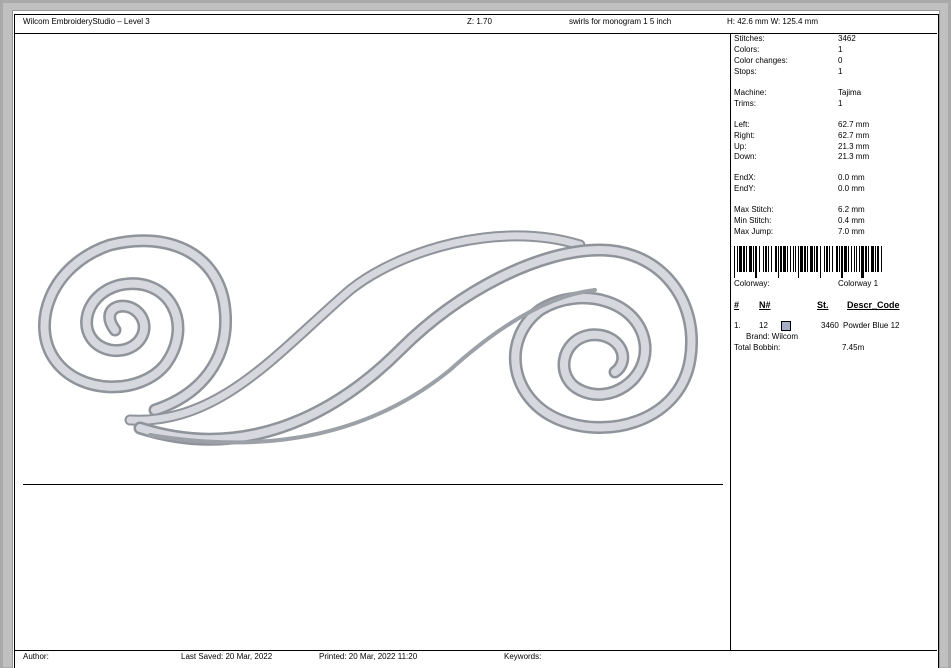 The height and width of the screenshot is (668, 951). Describe the element at coordinates (851, 220) in the screenshot. I see `stat-value: 0.4 mm` at that location.